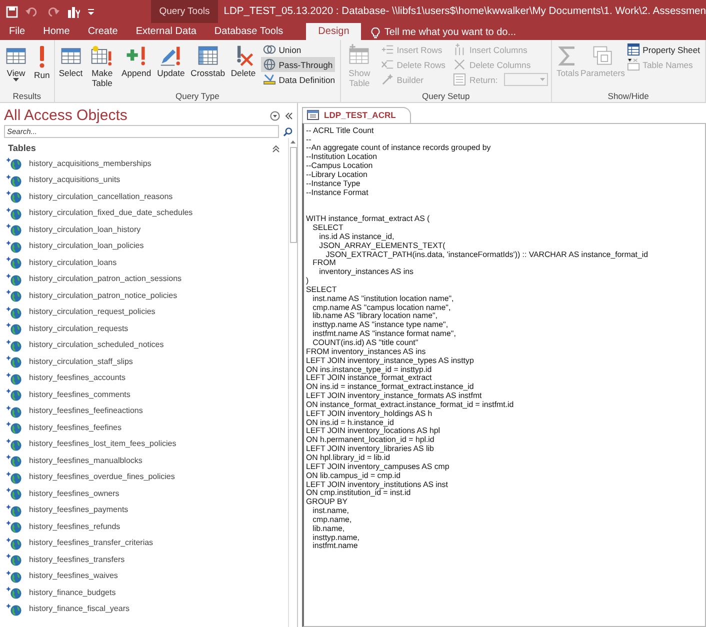 Image resolution: width=706 pixels, height=627 pixels. I want to click on table-list-item: history_feesfines_feefineactions, so click(86, 411).